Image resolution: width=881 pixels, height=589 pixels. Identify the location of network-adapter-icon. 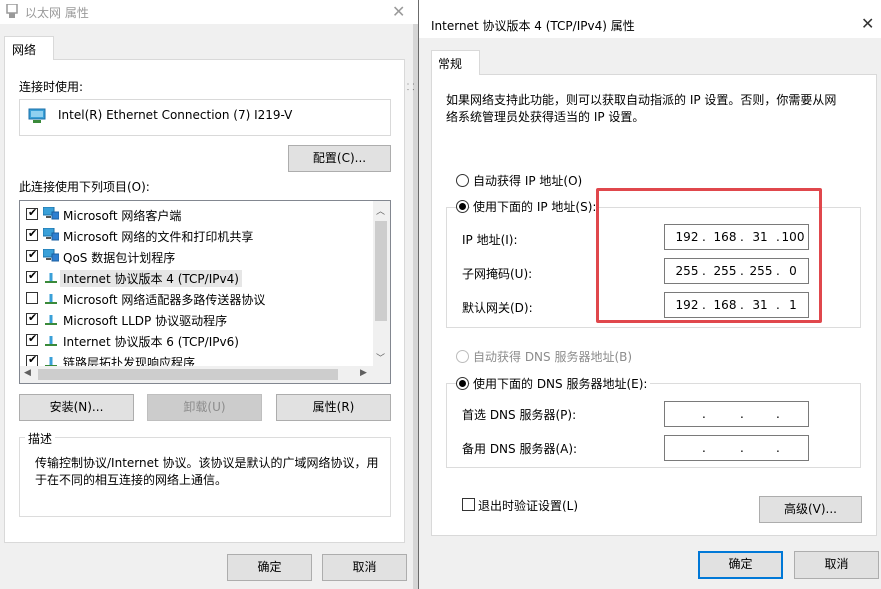
(37, 115).